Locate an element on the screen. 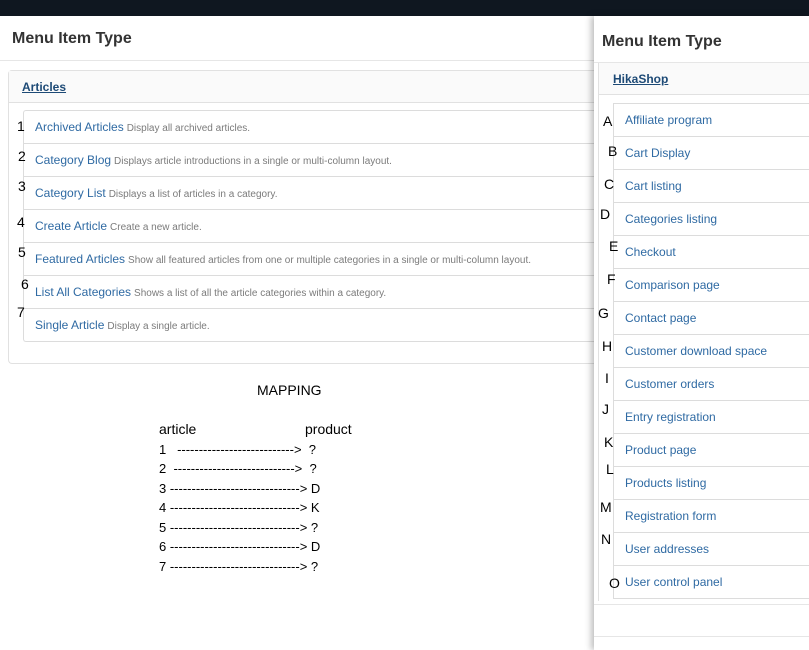 This screenshot has width=809, height=650. annotation-letter: I is located at coordinates (607, 378).